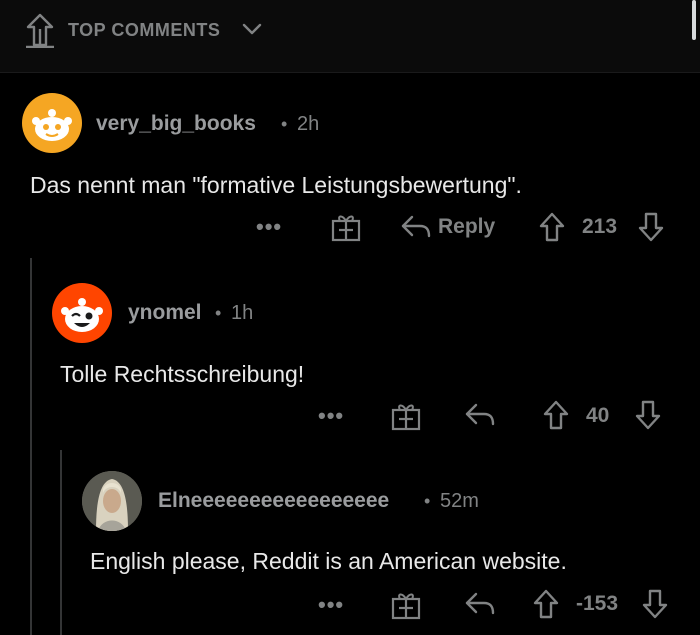  What do you see at coordinates (597, 603) in the screenshot?
I see `vote-score: -153` at bounding box center [597, 603].